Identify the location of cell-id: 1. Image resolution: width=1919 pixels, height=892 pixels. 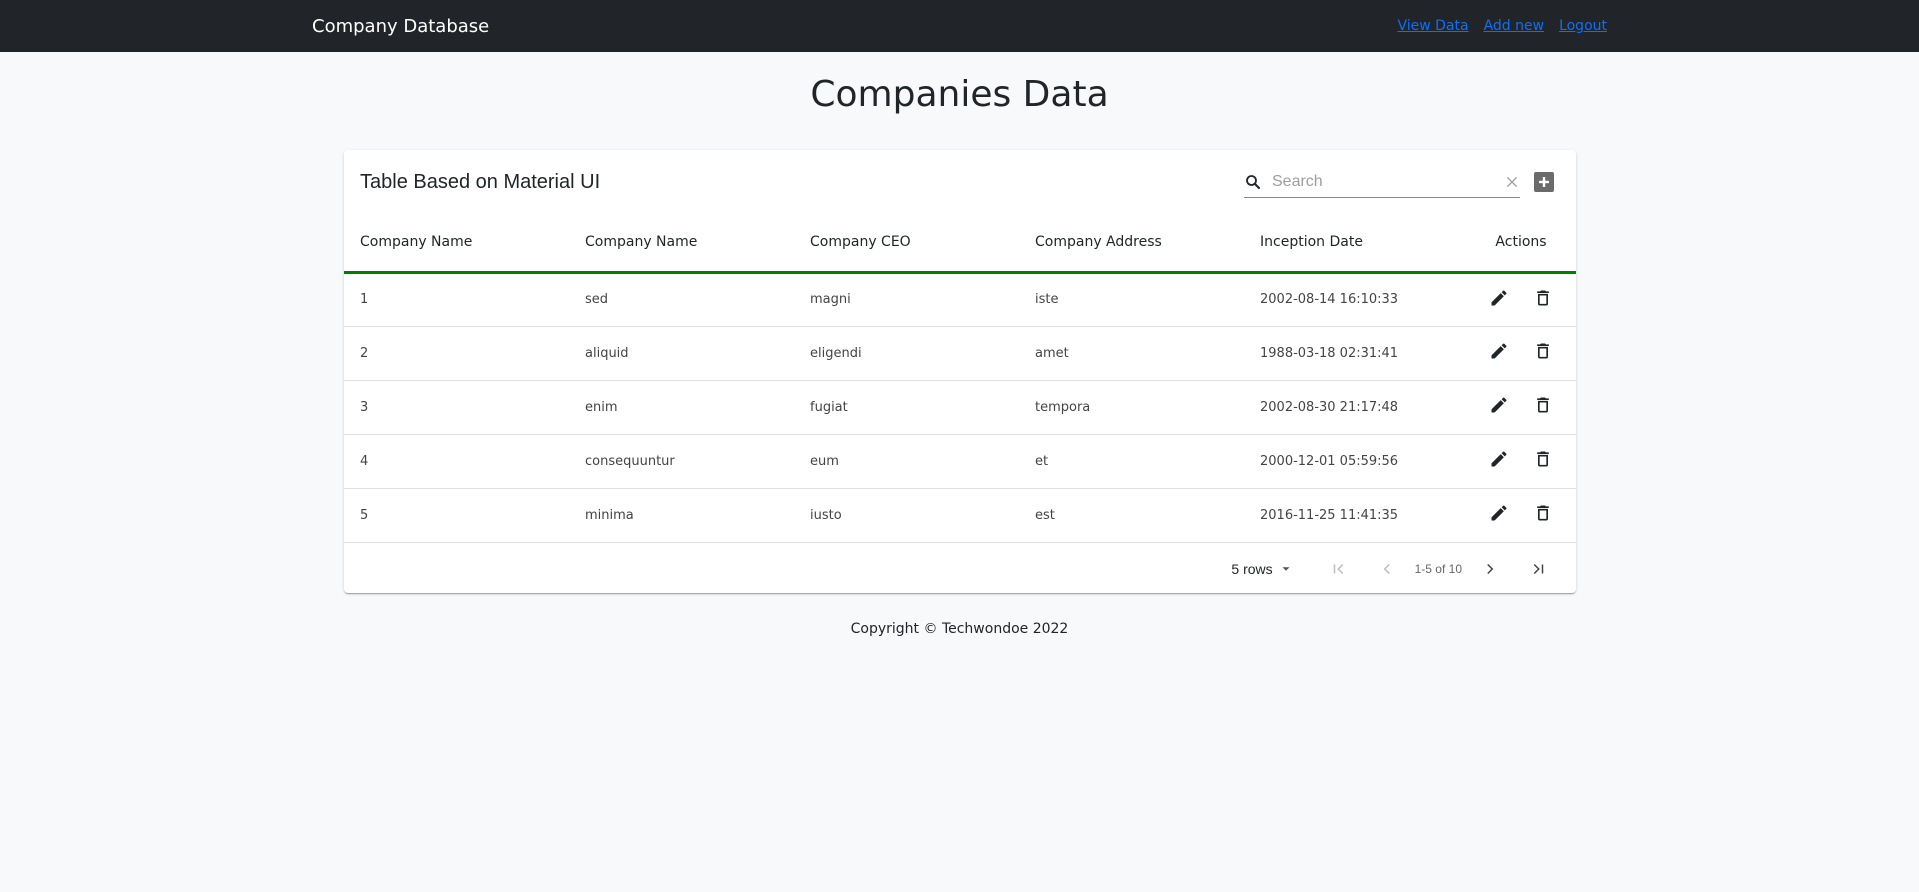
(456, 299).